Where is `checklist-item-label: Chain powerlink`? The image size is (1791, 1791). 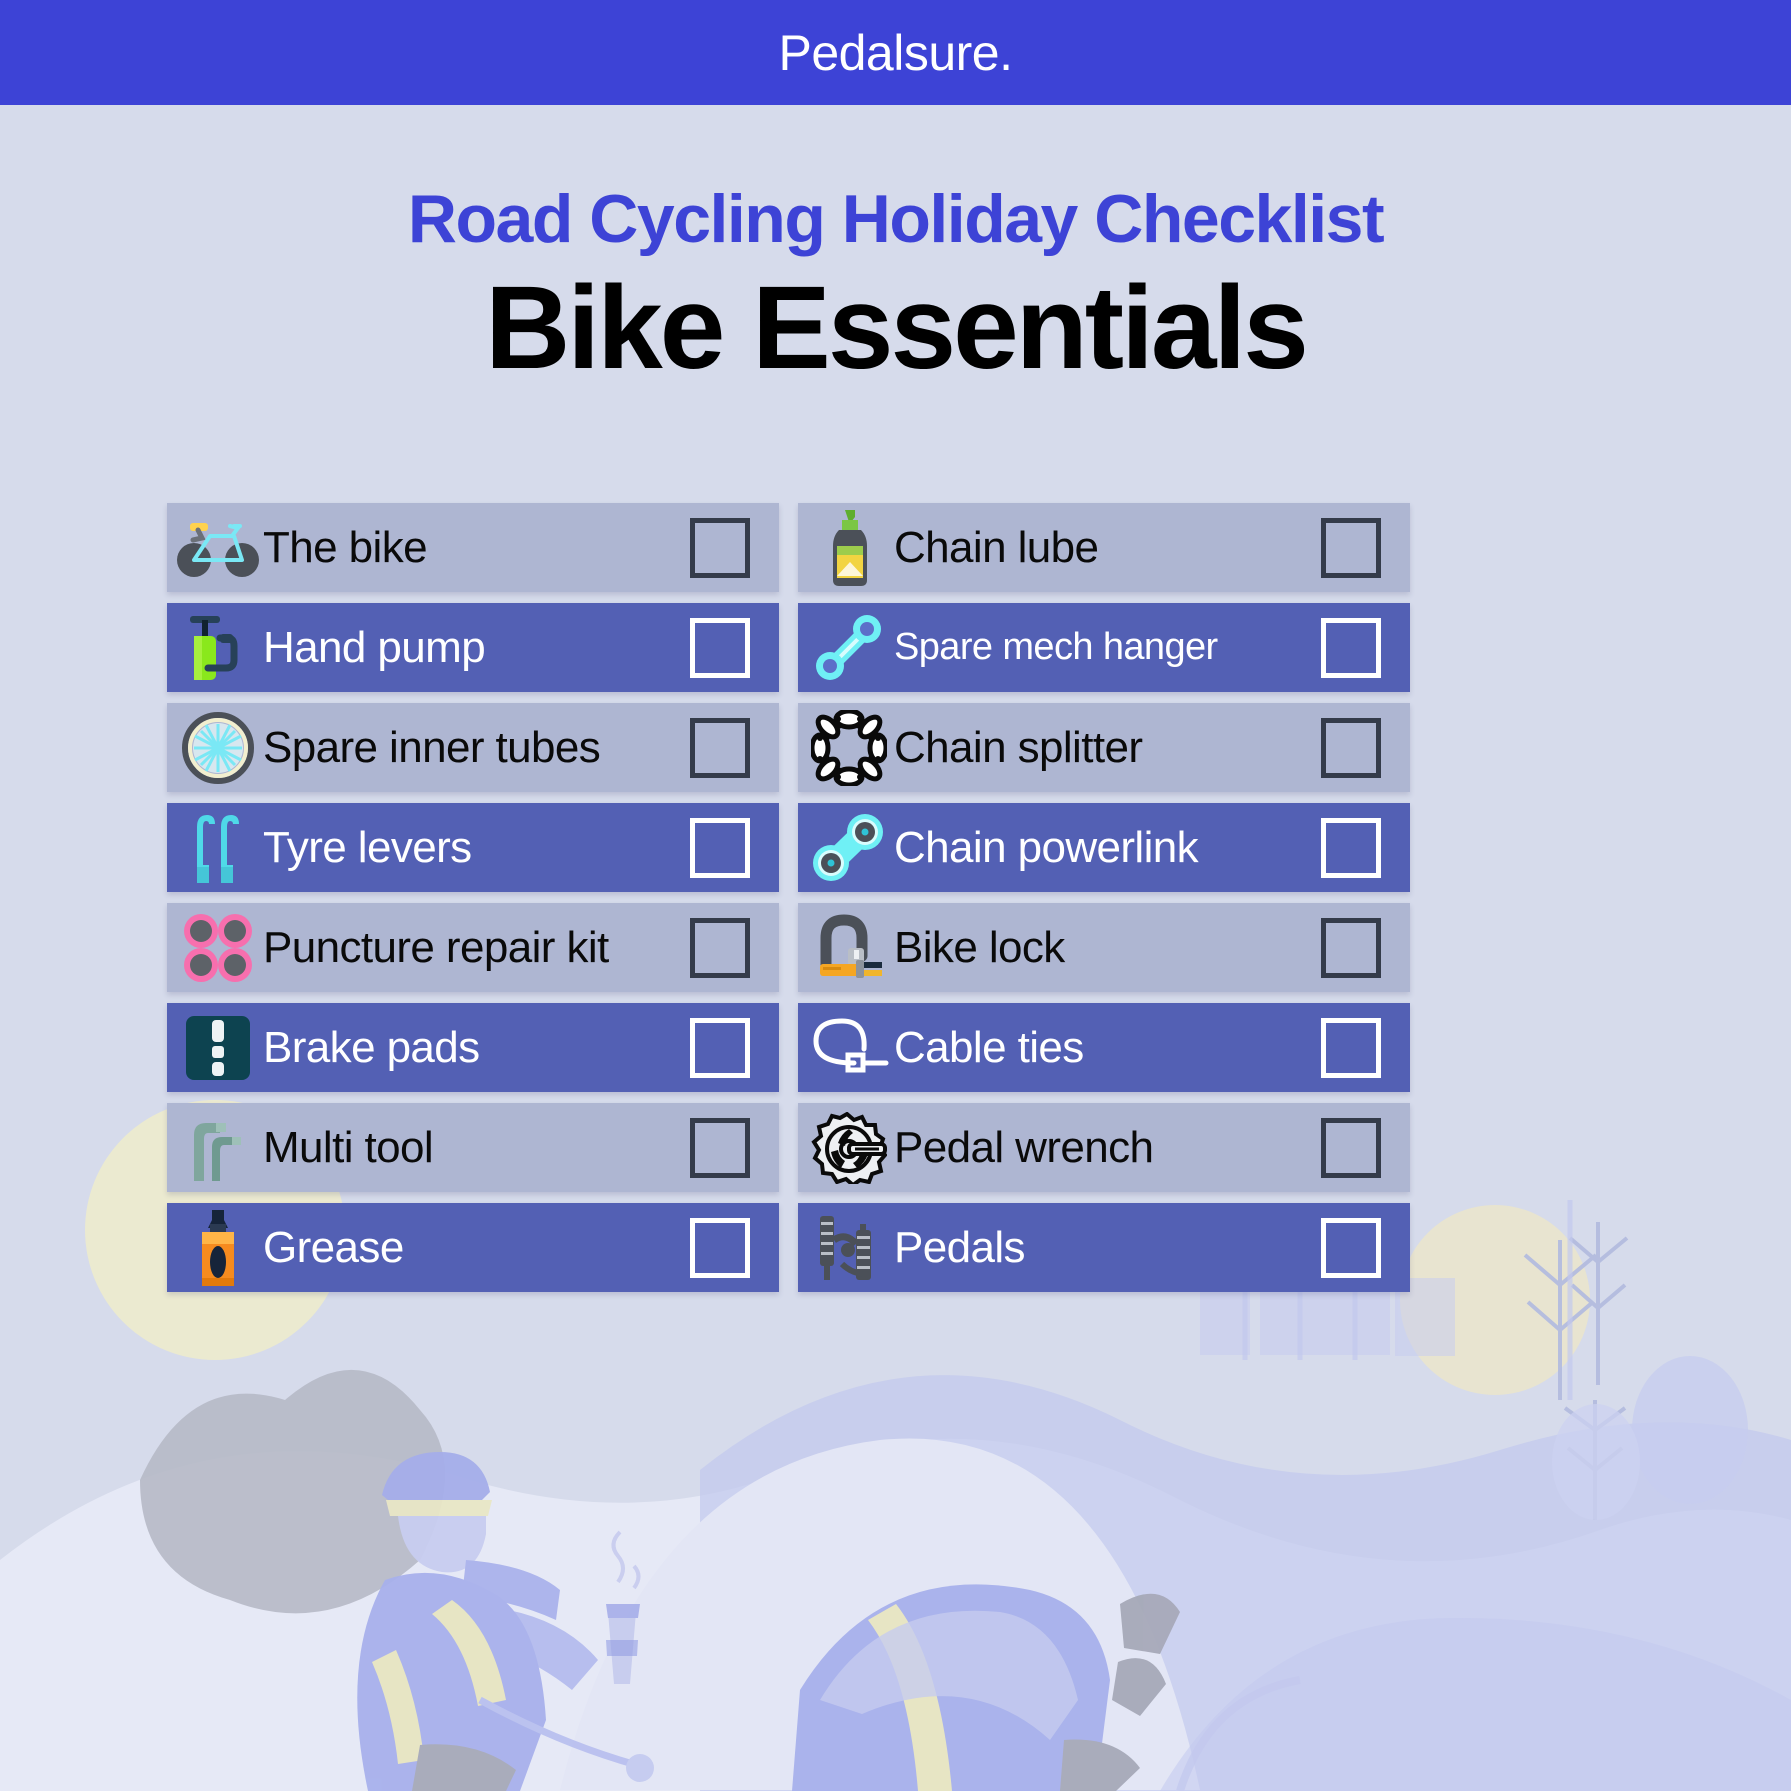
checklist-item-label: Chain powerlink is located at coordinates (1046, 847).